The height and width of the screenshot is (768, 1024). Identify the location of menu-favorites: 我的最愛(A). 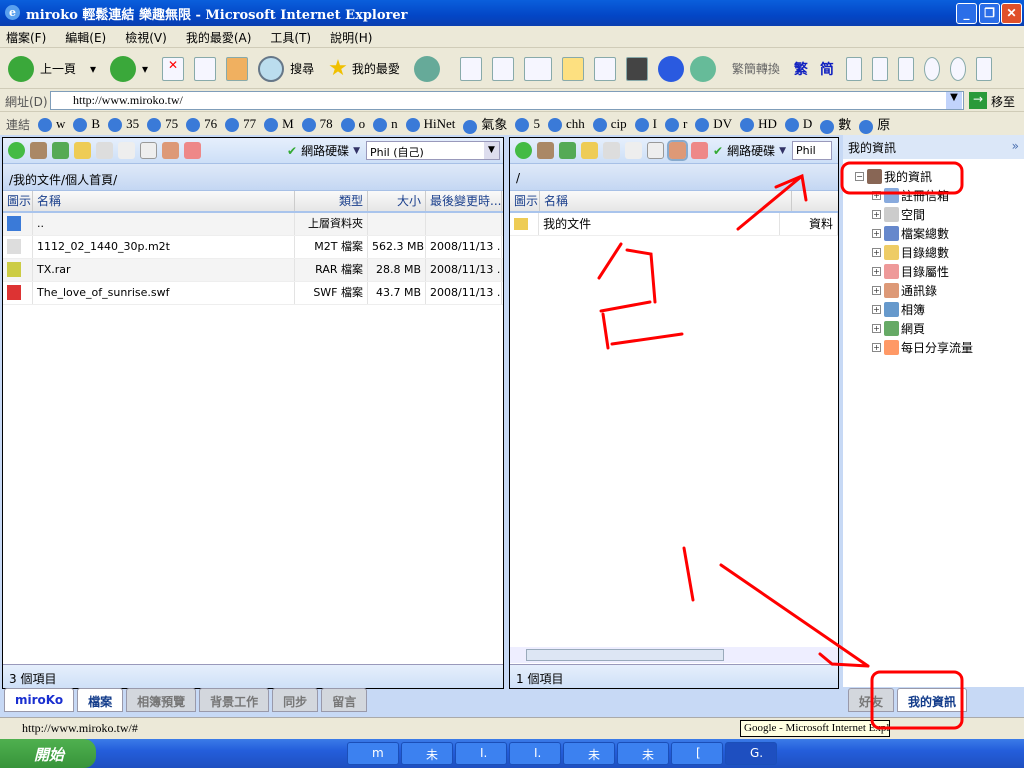
(219, 38).